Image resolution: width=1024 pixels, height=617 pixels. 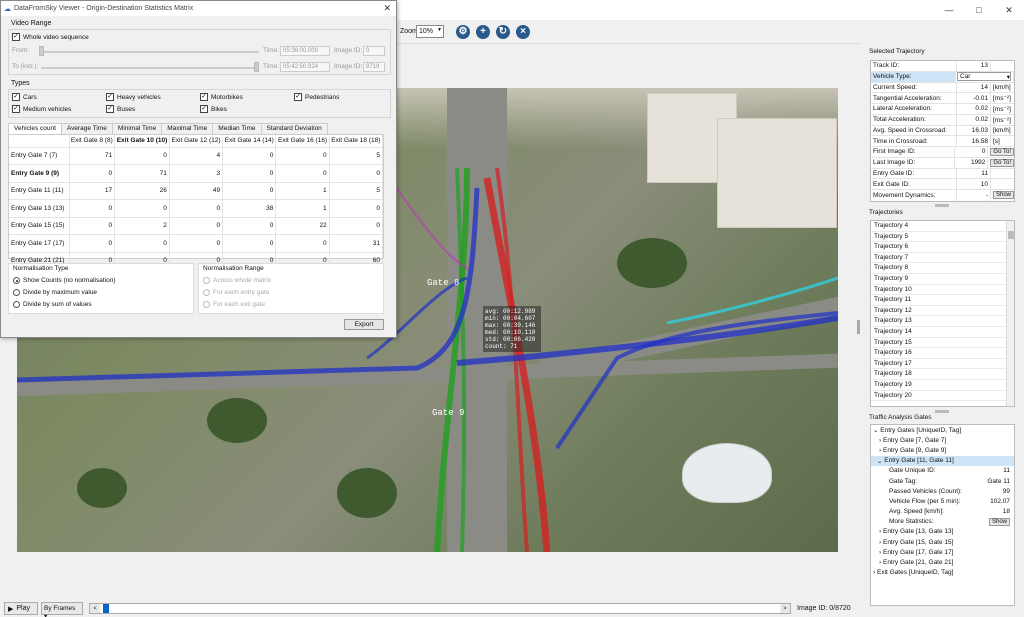 I want to click on matrix-cell: 5, so click(x=356, y=191).